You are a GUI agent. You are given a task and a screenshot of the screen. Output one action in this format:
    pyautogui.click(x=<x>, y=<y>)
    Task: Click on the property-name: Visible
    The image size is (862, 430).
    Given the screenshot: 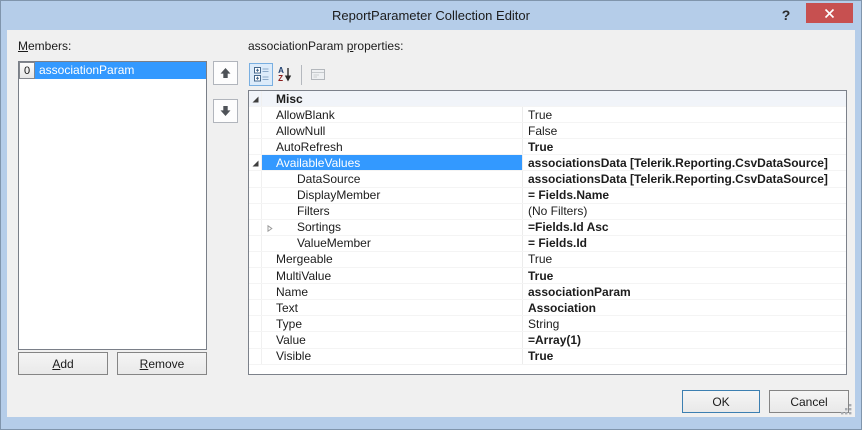 What is the action you would take?
    pyautogui.click(x=392, y=356)
    